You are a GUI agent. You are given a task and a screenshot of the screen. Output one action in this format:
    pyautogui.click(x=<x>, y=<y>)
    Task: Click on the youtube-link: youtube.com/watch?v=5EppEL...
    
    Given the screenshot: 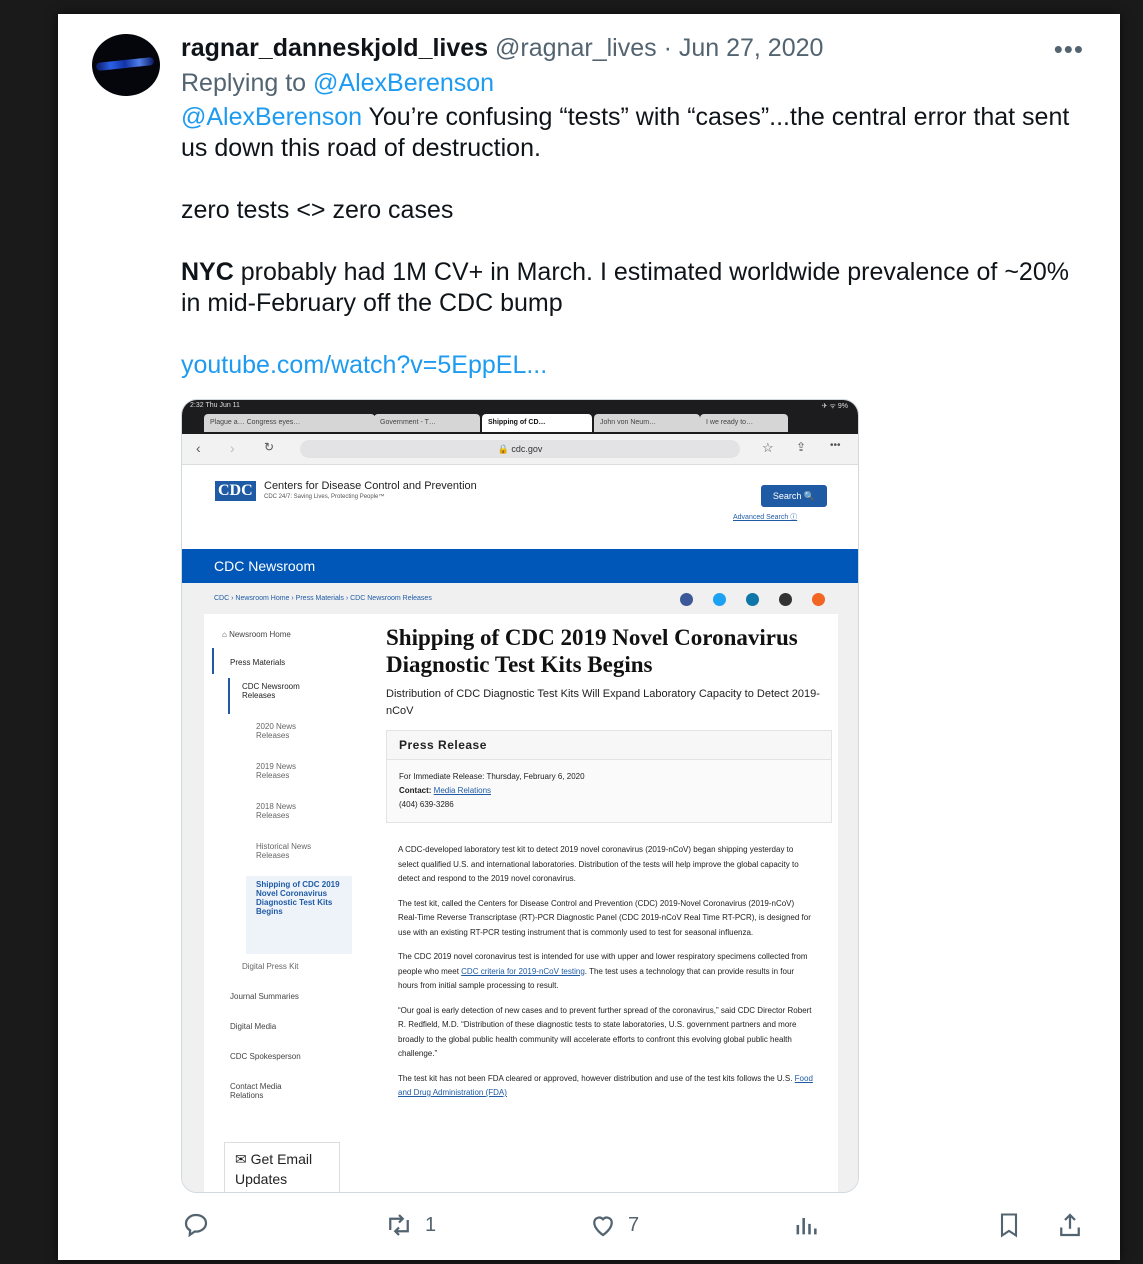 What is the action you would take?
    pyautogui.click(x=631, y=365)
    